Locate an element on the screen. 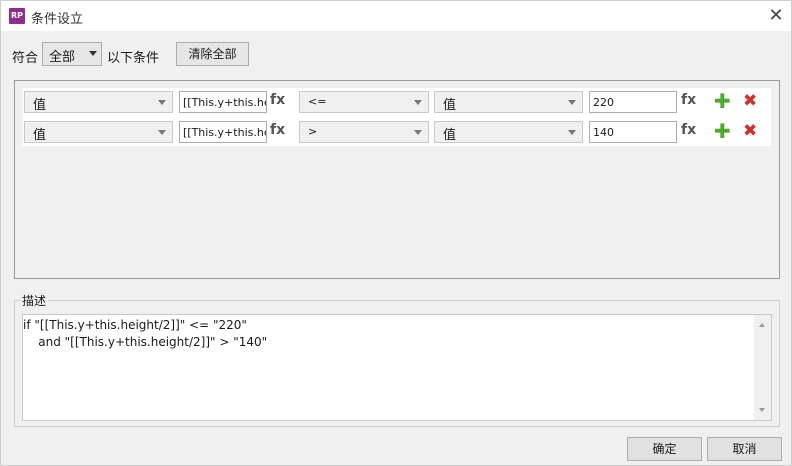 This screenshot has width=792, height=466. operator-value: > is located at coordinates (313, 131).